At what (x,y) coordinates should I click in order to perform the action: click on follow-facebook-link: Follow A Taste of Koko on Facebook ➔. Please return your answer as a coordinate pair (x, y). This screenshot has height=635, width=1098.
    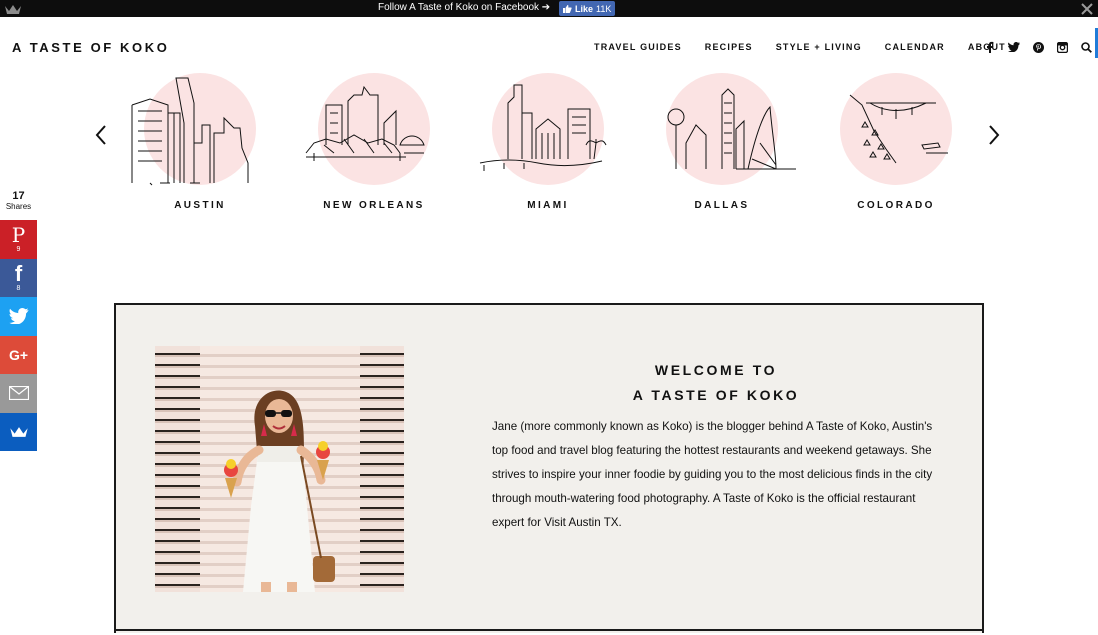
    Looking at the image, I should click on (464, 7).